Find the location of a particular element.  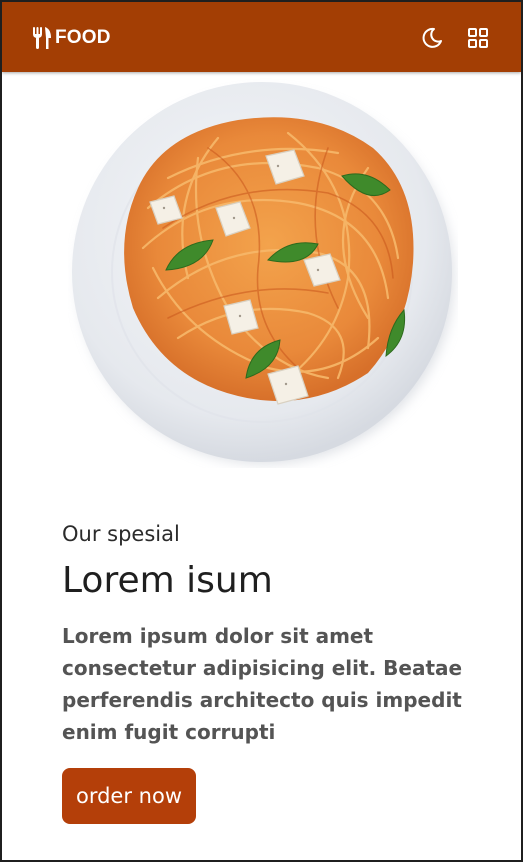

moon-icon is located at coordinates (432, 37).